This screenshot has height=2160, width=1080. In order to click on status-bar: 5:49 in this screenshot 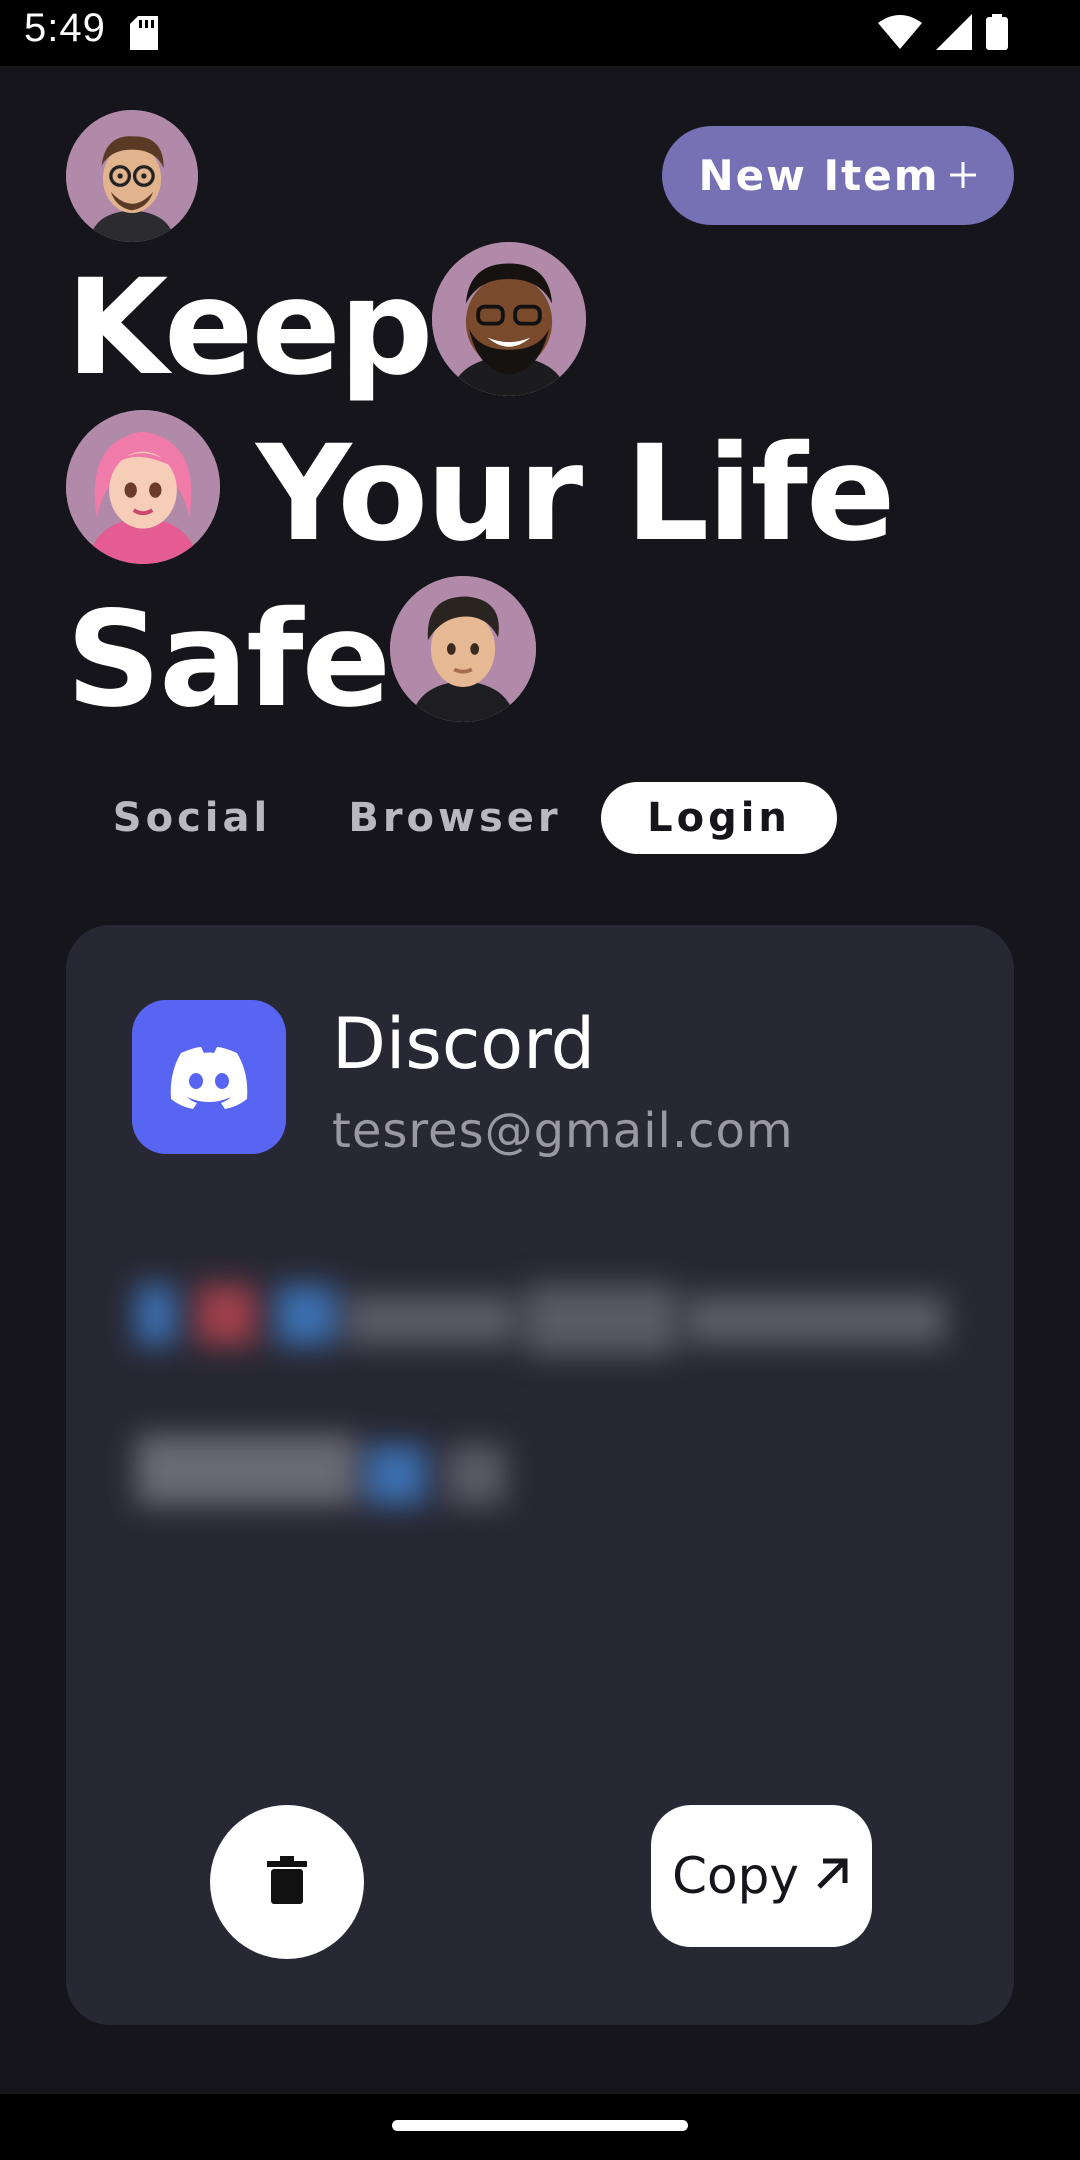, I will do `click(540, 33)`.